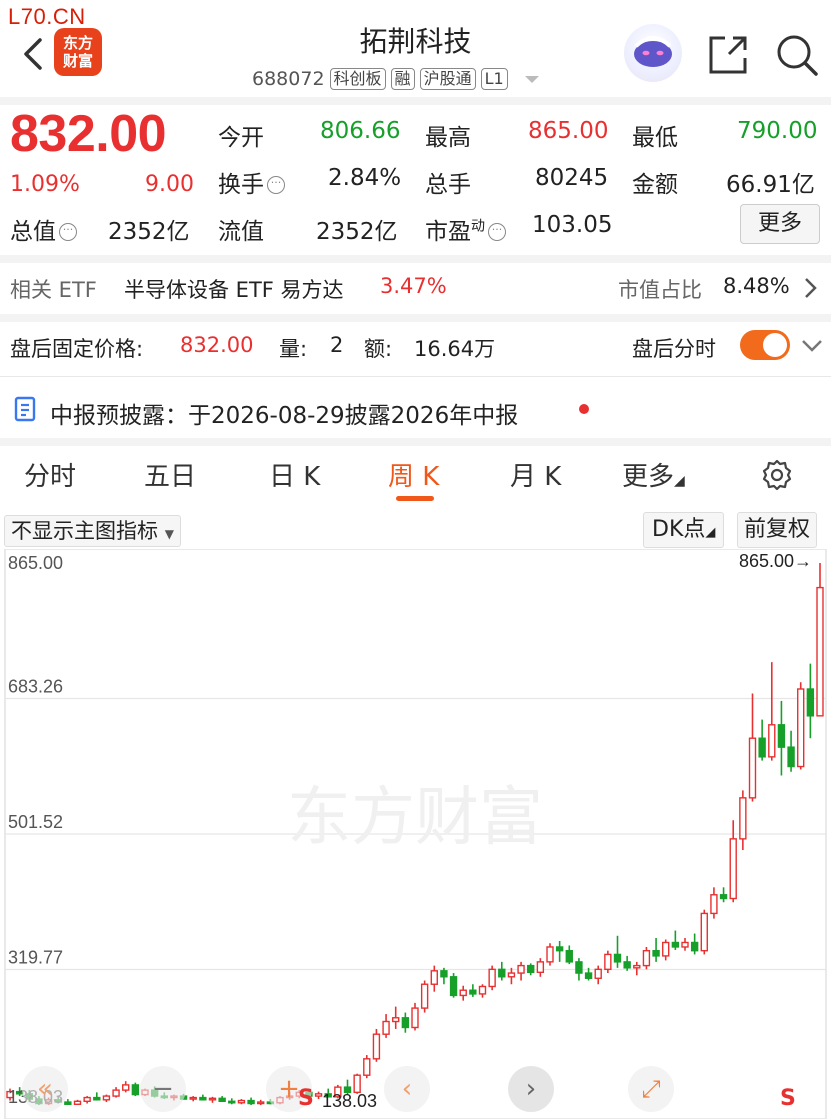 Image resolution: width=831 pixels, height=1119 pixels. Describe the element at coordinates (276, 185) in the screenshot. I see `info-icon: ···` at that location.